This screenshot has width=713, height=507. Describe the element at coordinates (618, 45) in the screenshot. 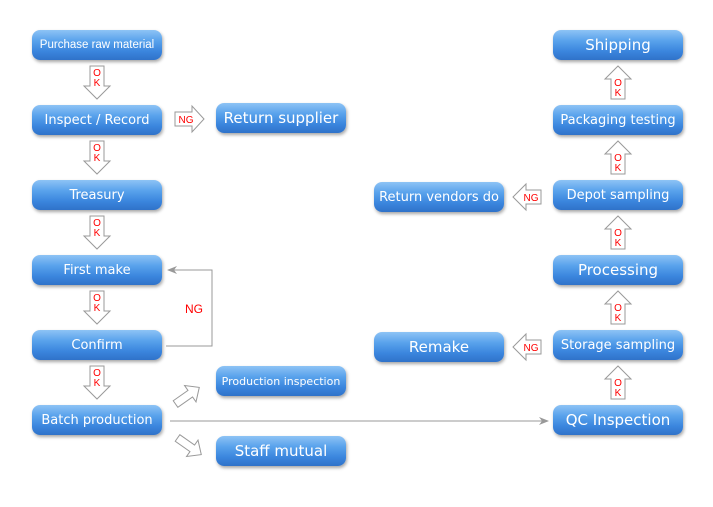

I see `node-shipping: Shipping` at that location.